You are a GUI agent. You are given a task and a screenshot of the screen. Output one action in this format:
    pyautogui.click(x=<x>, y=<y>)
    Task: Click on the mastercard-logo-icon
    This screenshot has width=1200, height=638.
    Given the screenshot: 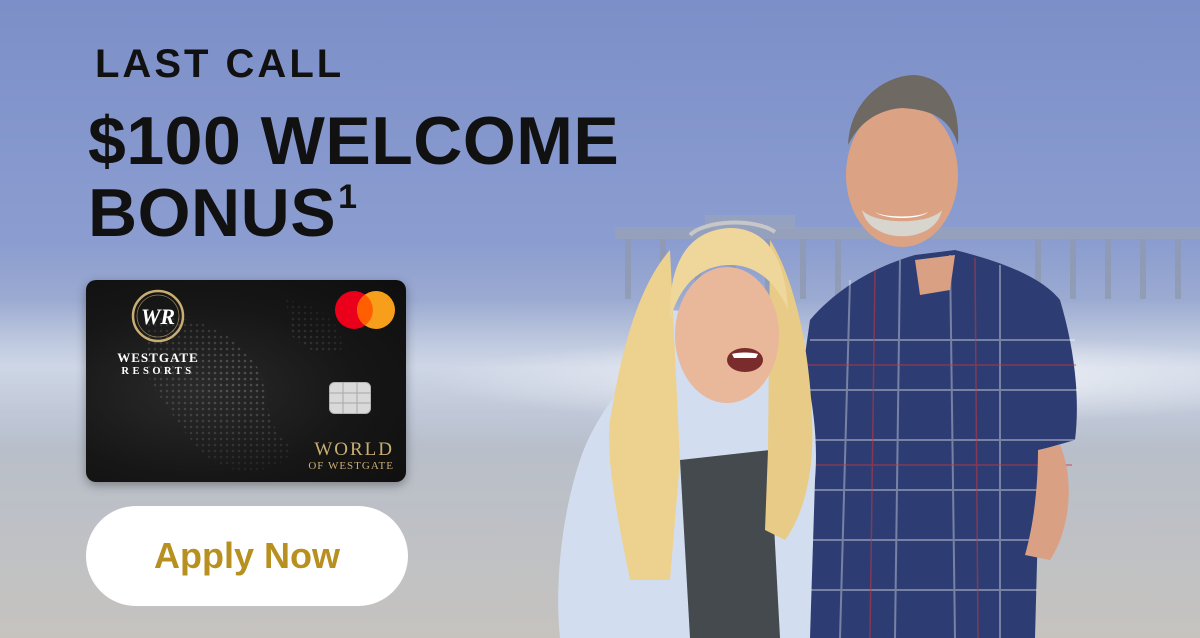 What is the action you would take?
    pyautogui.click(x=365, y=310)
    